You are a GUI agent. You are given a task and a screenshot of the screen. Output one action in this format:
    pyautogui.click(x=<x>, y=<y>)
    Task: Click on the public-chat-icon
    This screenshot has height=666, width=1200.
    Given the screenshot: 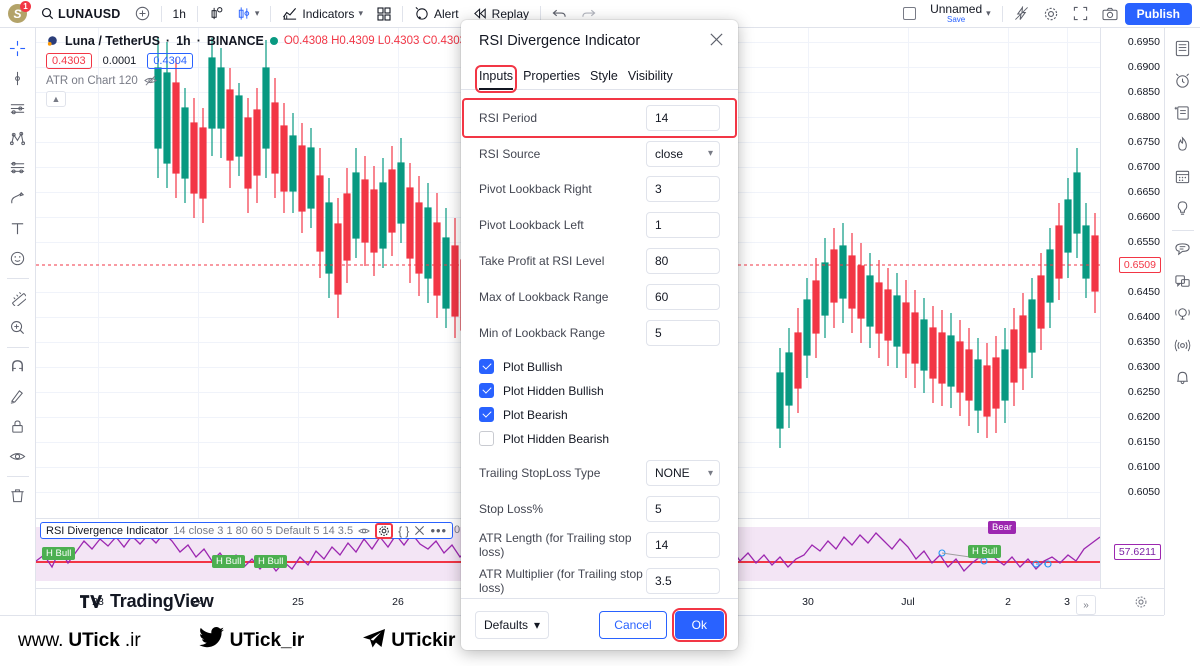 What is the action you would take?
    pyautogui.click(x=1183, y=281)
    